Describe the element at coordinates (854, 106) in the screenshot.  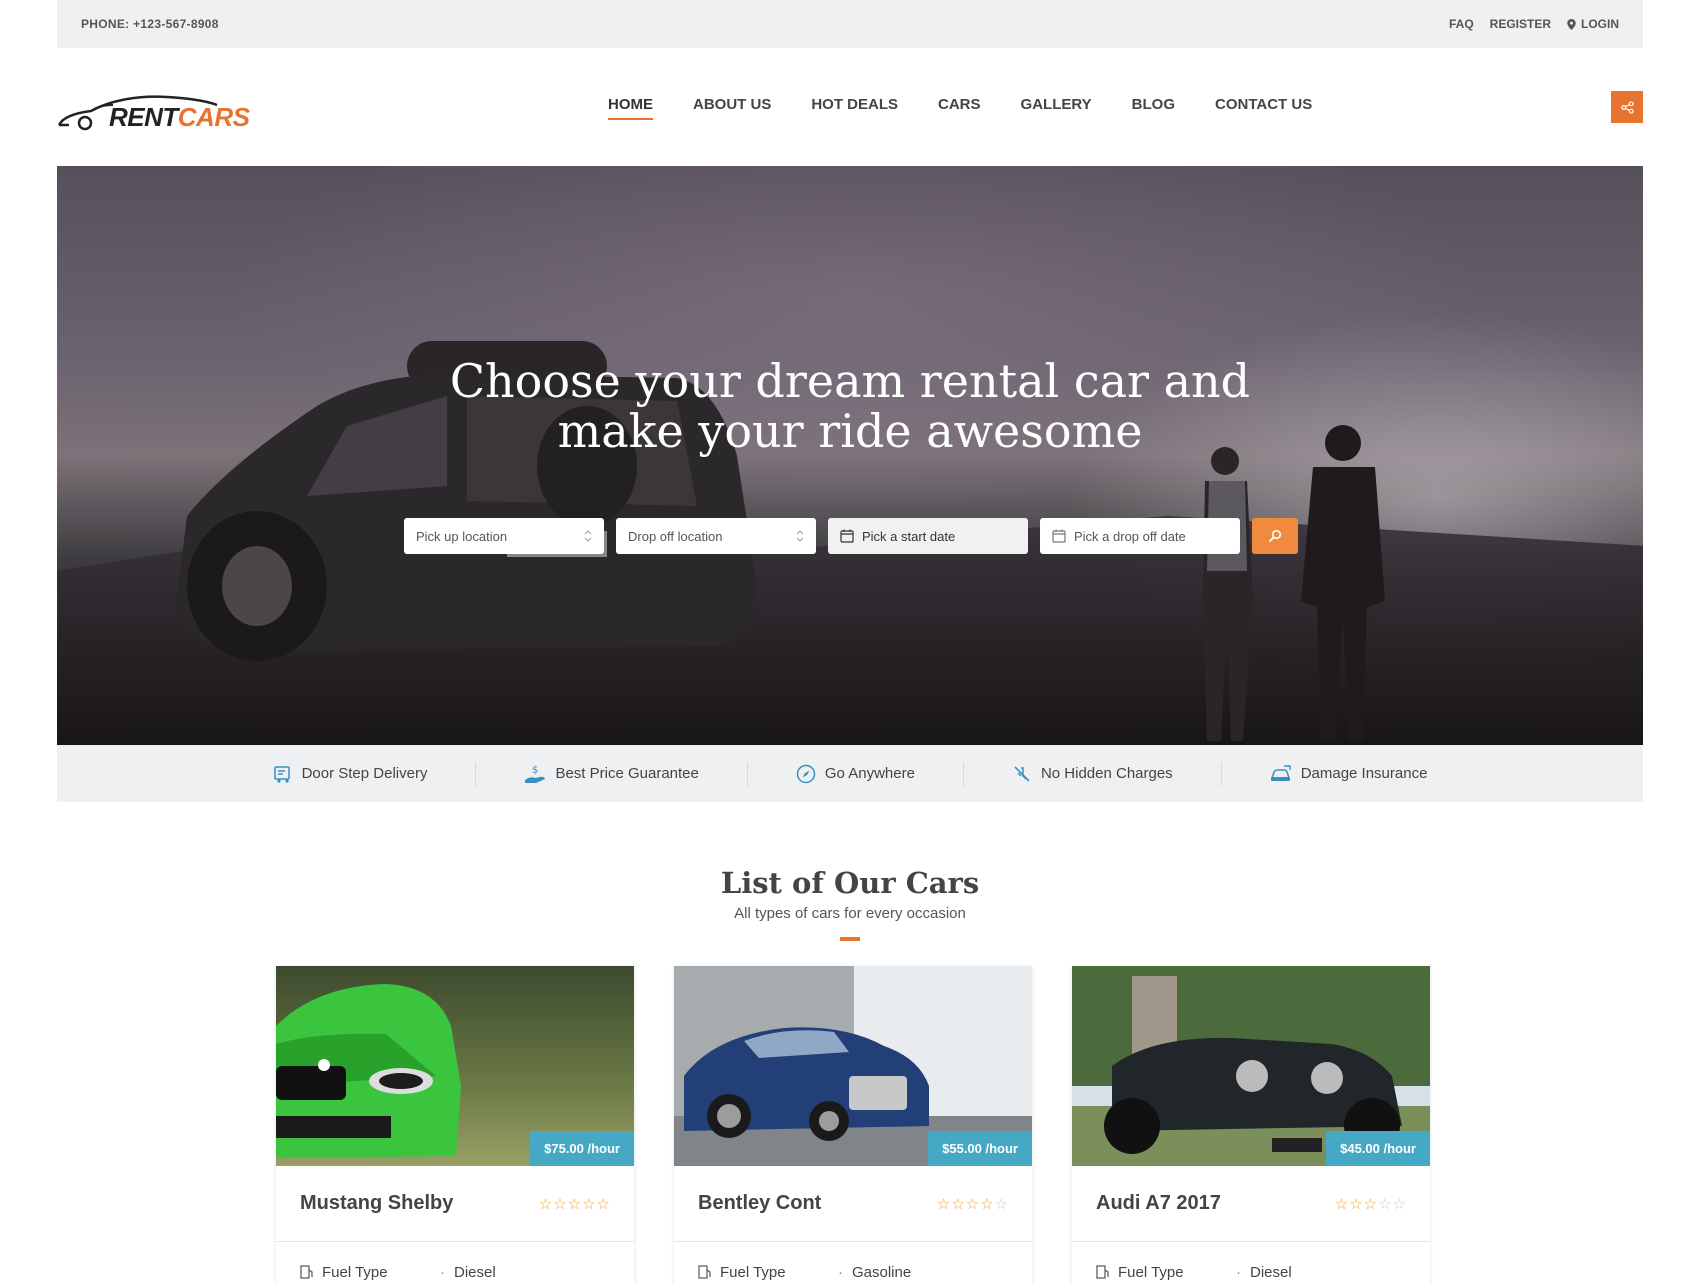
I see `nav-hot-deals: HOT DEALS` at that location.